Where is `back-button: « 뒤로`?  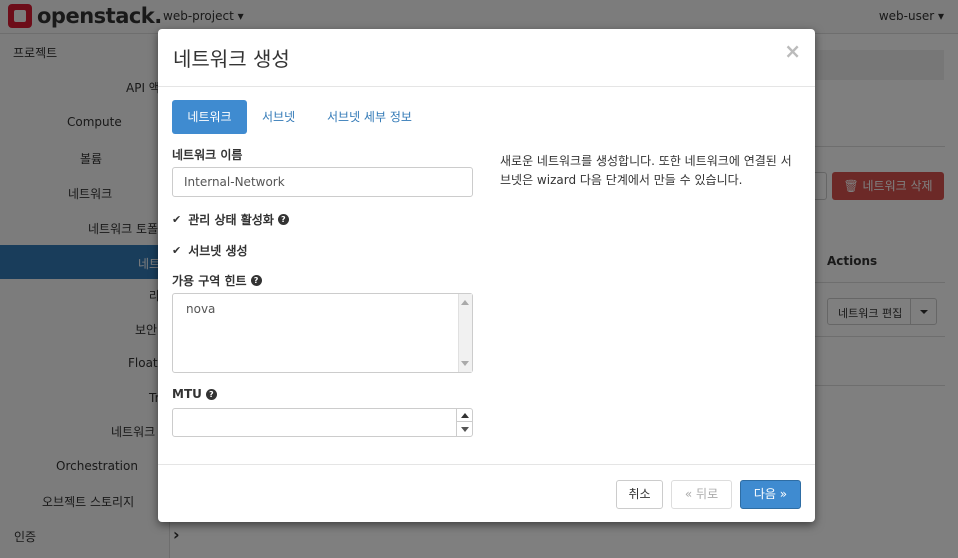
back-button: « 뒤로 is located at coordinates (701, 494).